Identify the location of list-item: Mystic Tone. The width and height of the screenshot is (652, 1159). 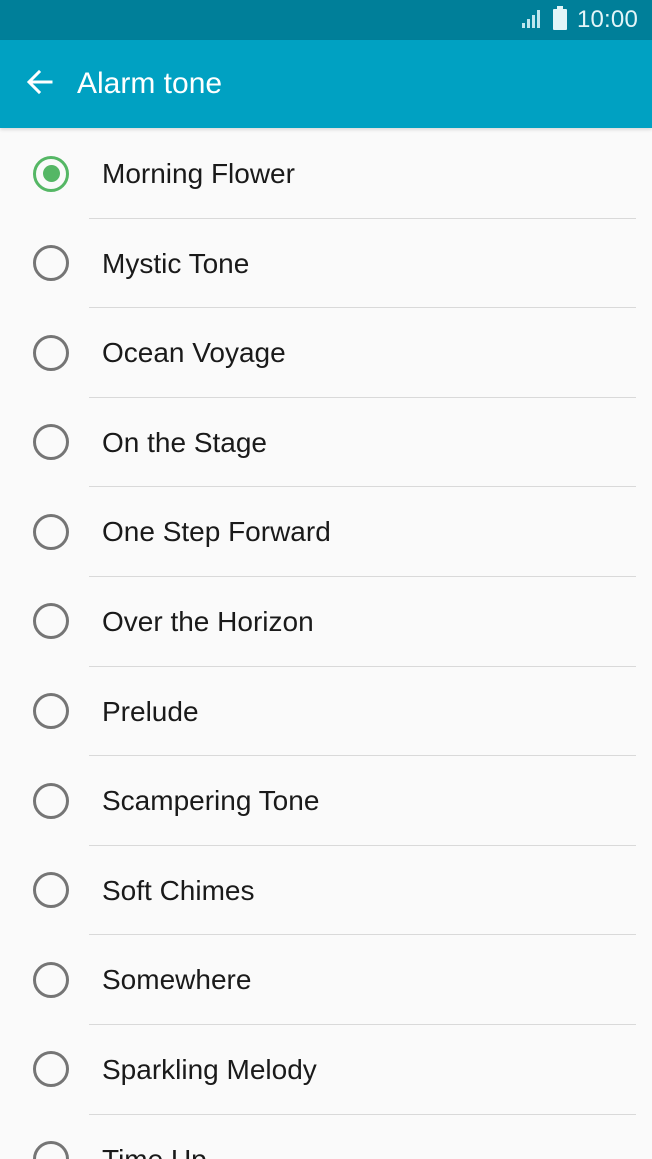
(326, 264).